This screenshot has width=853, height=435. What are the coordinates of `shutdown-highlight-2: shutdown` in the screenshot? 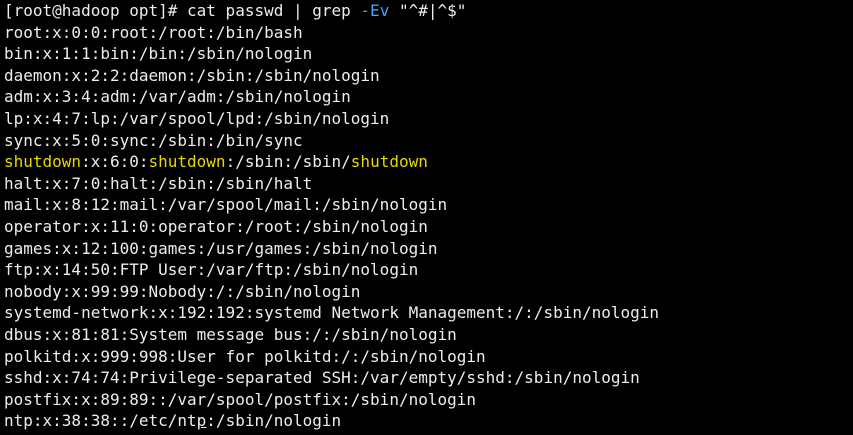 It's located at (187, 162).